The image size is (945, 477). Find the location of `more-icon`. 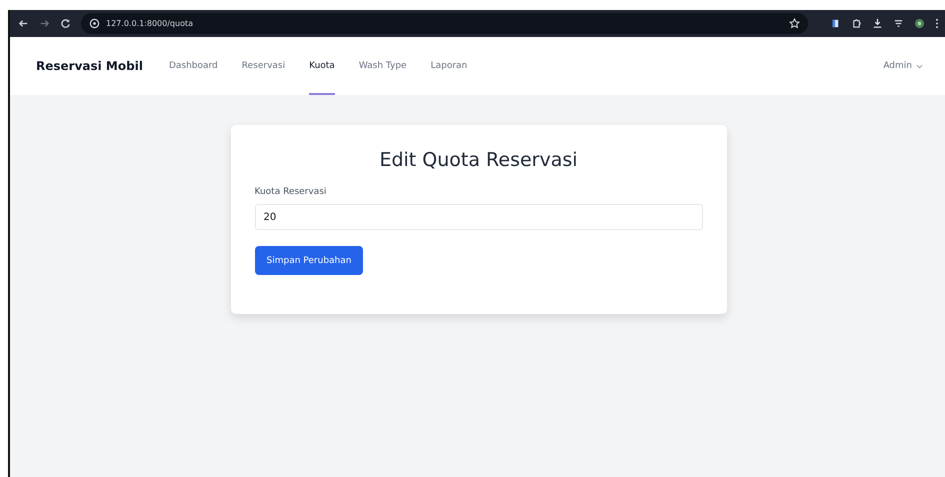

more-icon is located at coordinates (937, 23).